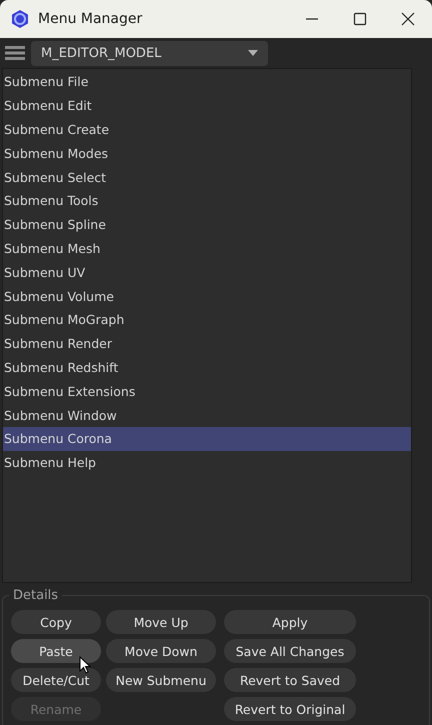 The image size is (432, 725). Describe the element at coordinates (207, 344) in the screenshot. I see `submenu-item: Submenu Render` at that location.